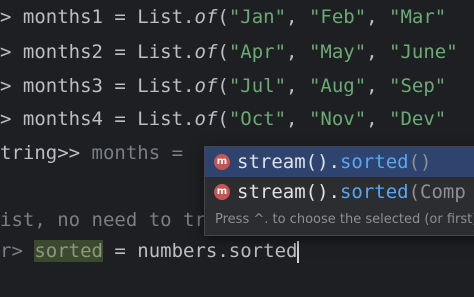 The width and height of the screenshot is (474, 297). Describe the element at coordinates (337, 17) in the screenshot. I see `string-literal: "Feb"` at that location.